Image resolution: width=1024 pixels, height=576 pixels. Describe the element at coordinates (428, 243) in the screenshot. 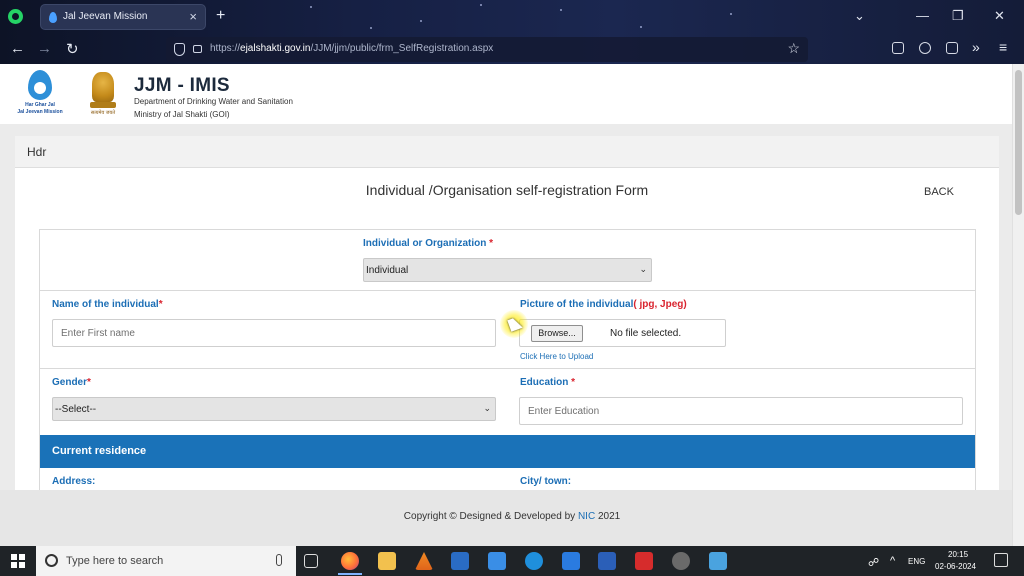

I see `entity-type-label: Individual or Organization *` at that location.